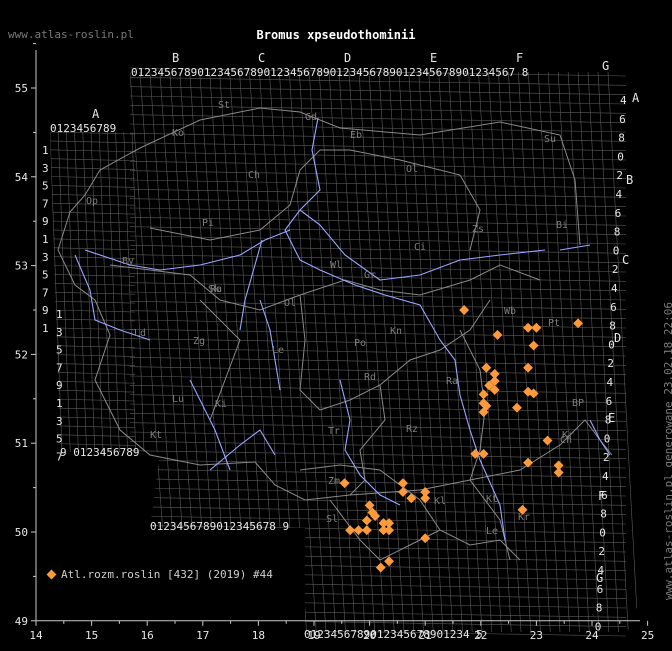  I want to click on region-code: Lu, so click(178, 399).